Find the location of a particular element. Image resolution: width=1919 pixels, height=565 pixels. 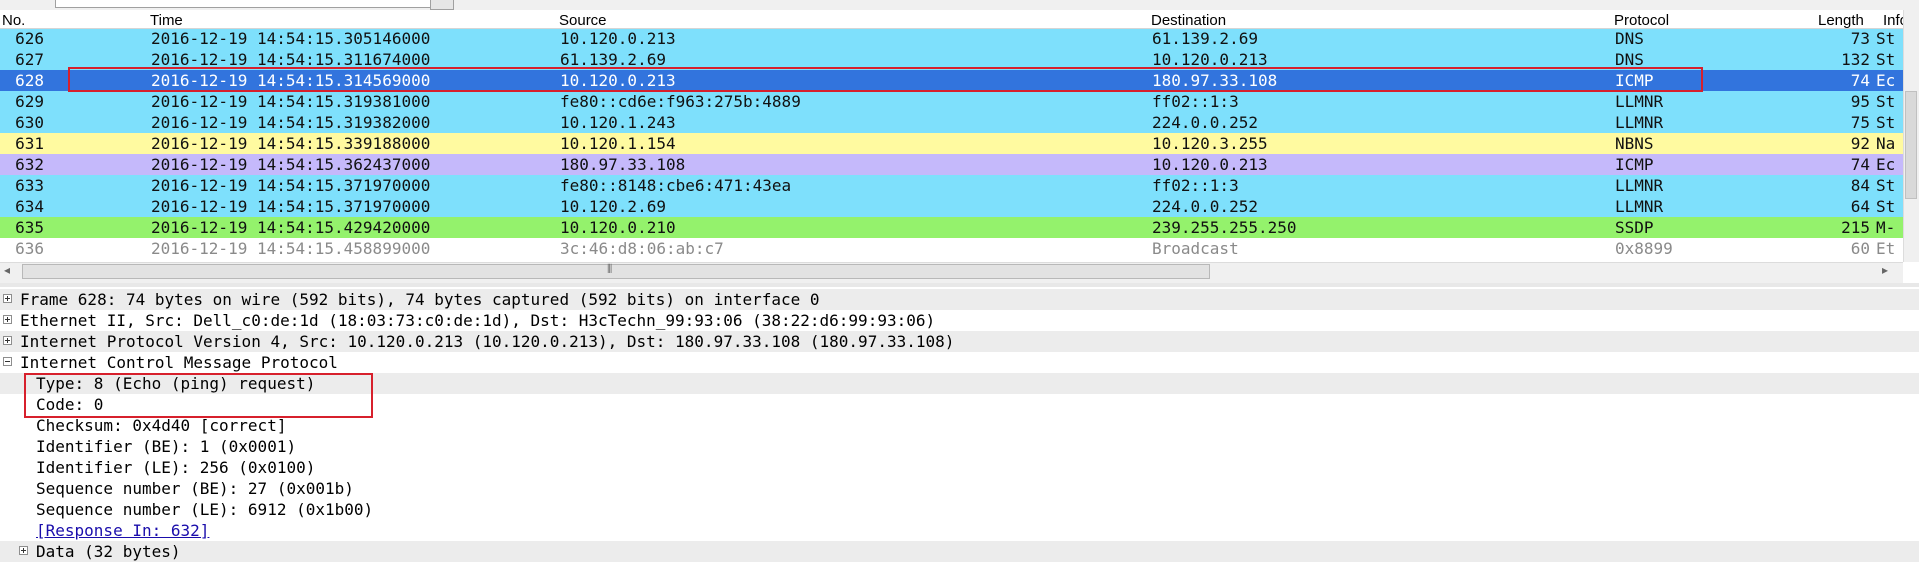

packet-info: Ec is located at coordinates (1886, 80).